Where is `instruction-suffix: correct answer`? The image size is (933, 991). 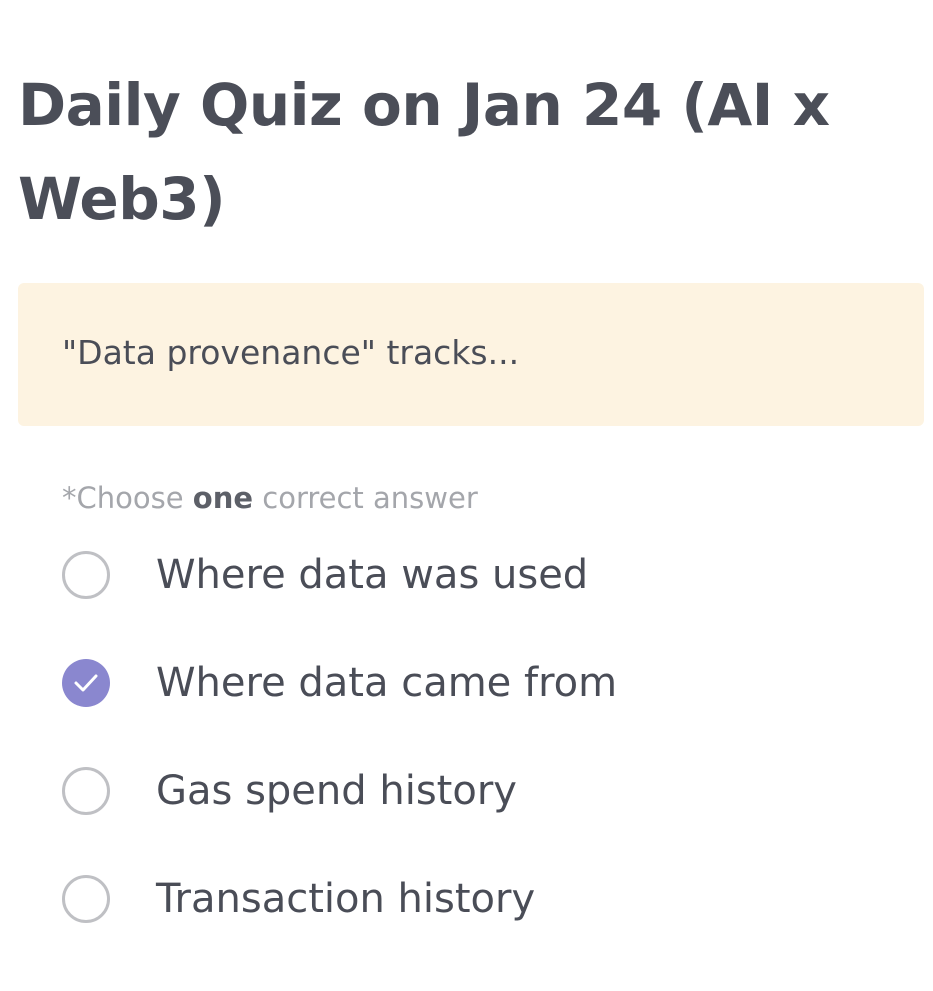 instruction-suffix: correct answer is located at coordinates (365, 498).